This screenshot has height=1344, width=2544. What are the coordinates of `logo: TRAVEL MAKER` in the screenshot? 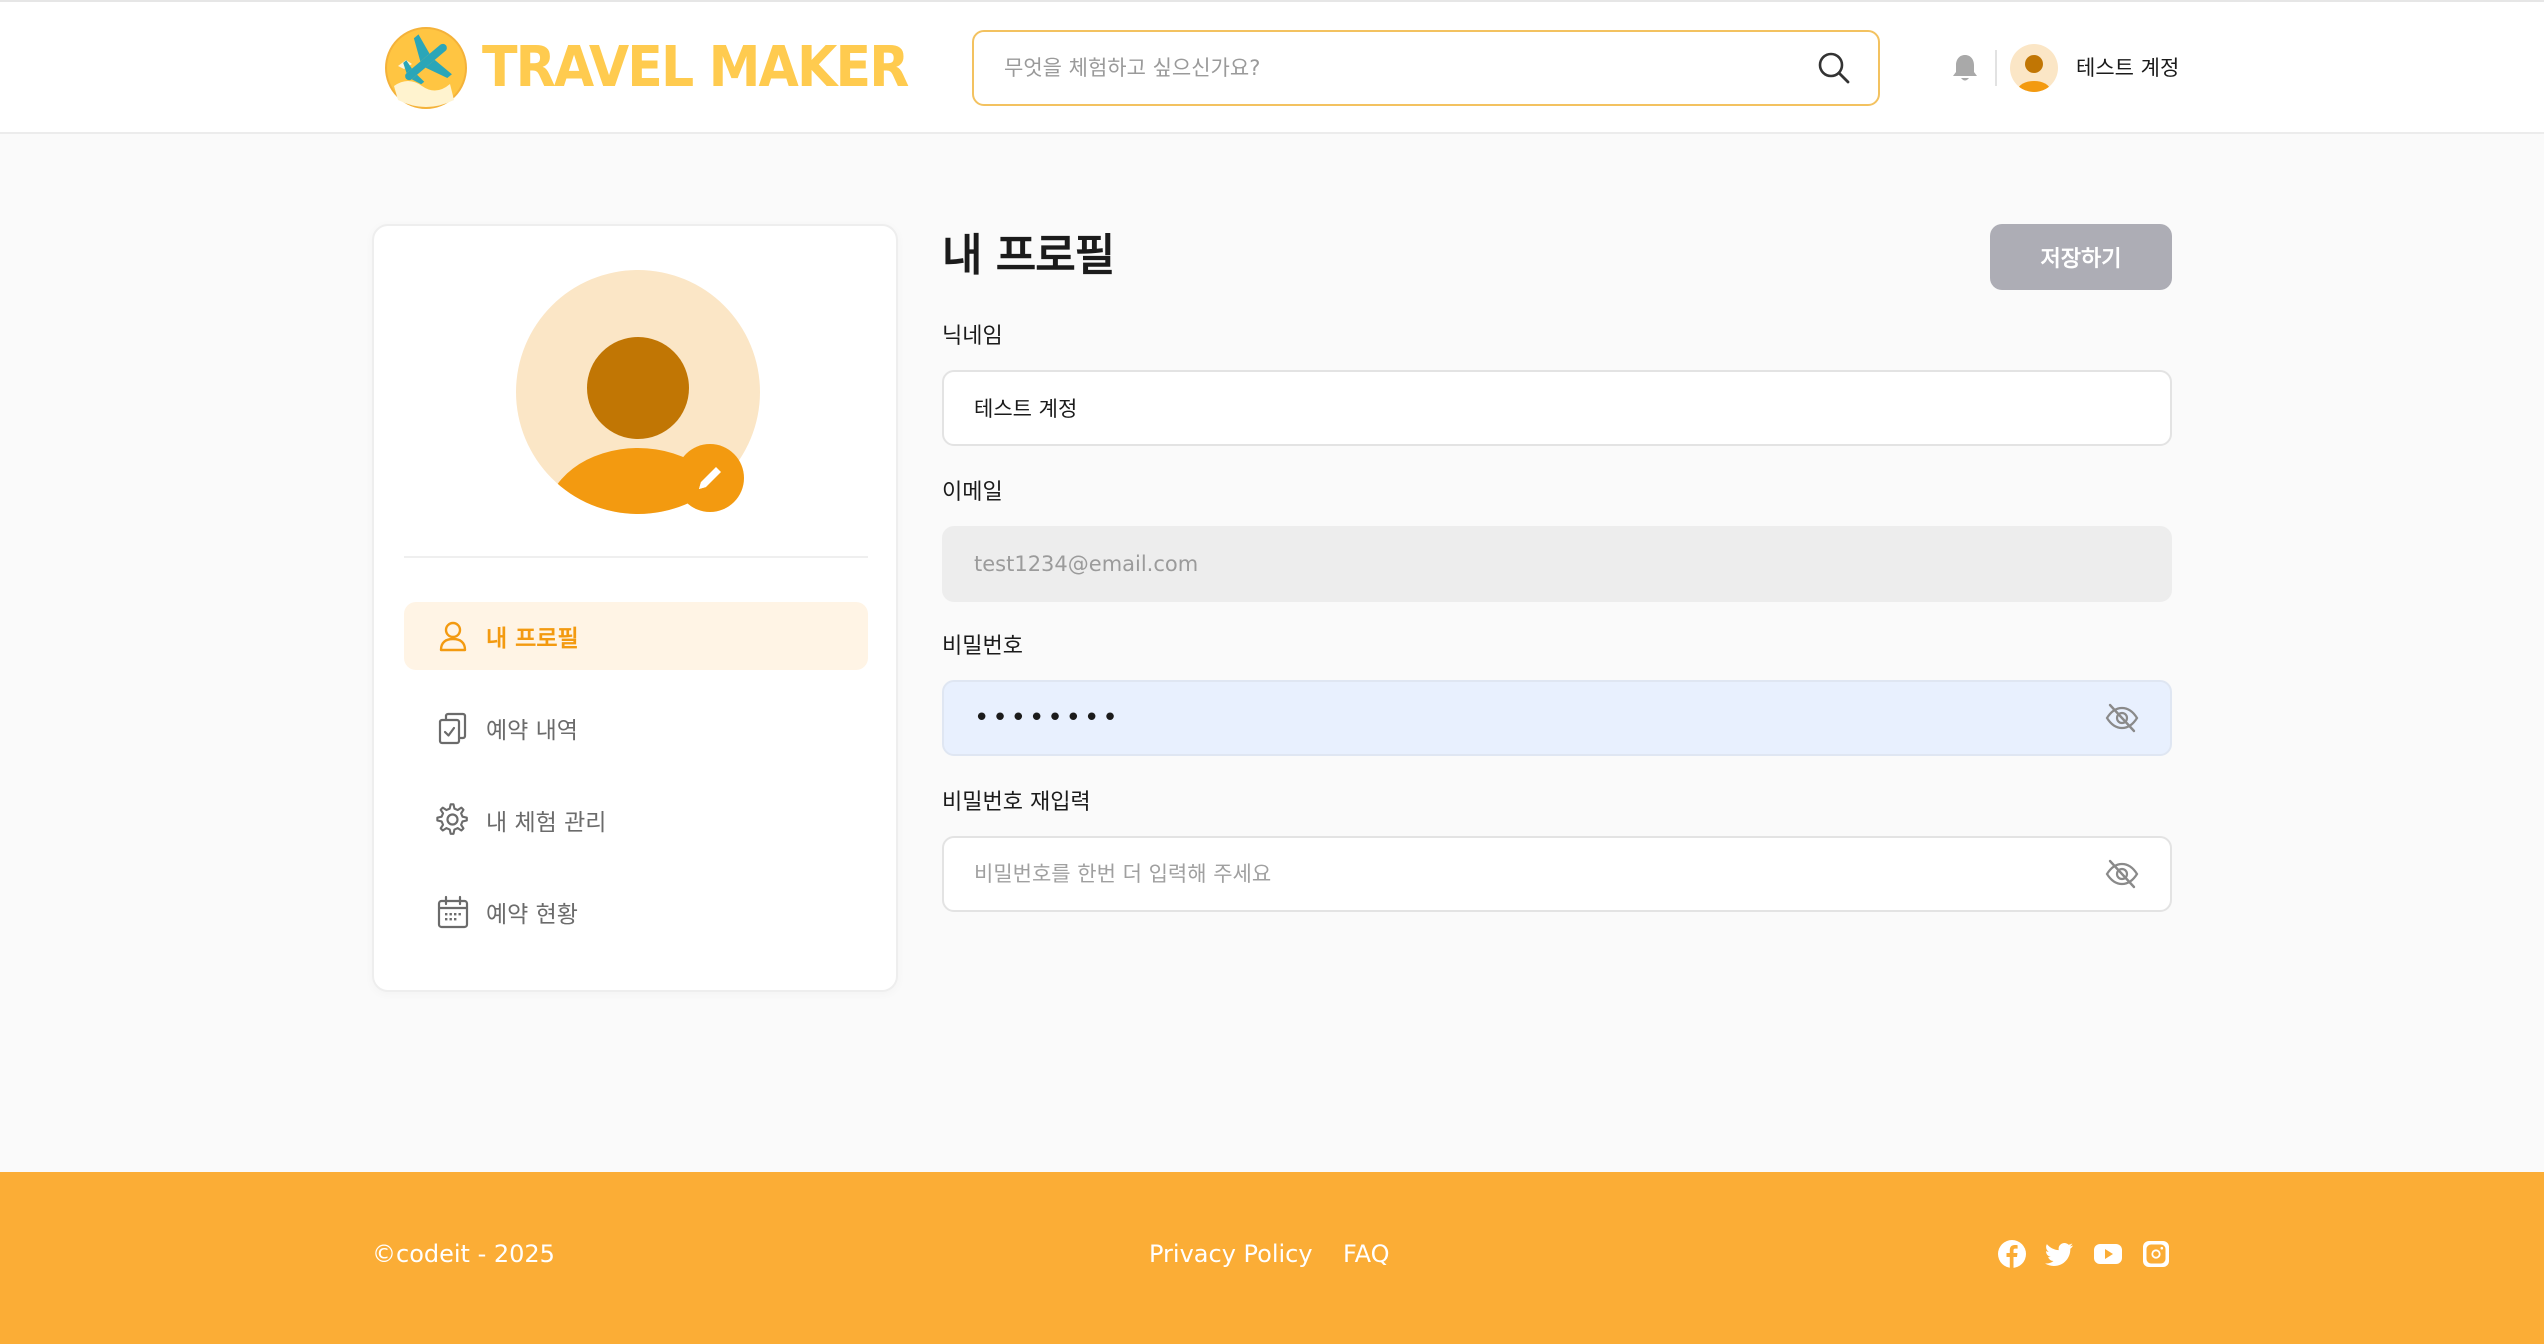 It's located at (661, 68).